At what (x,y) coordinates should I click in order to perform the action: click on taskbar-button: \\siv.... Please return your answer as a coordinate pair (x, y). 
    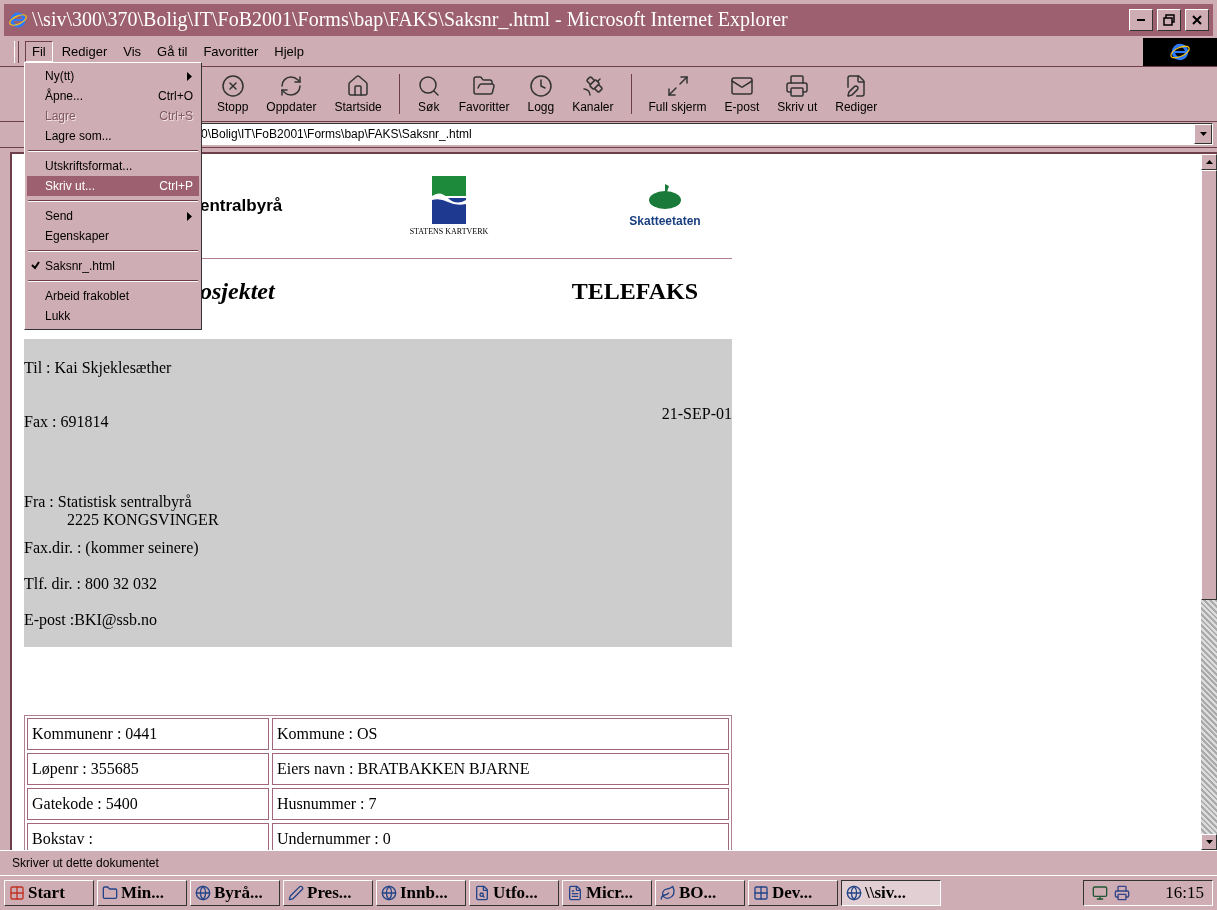
    Looking at the image, I should click on (891, 893).